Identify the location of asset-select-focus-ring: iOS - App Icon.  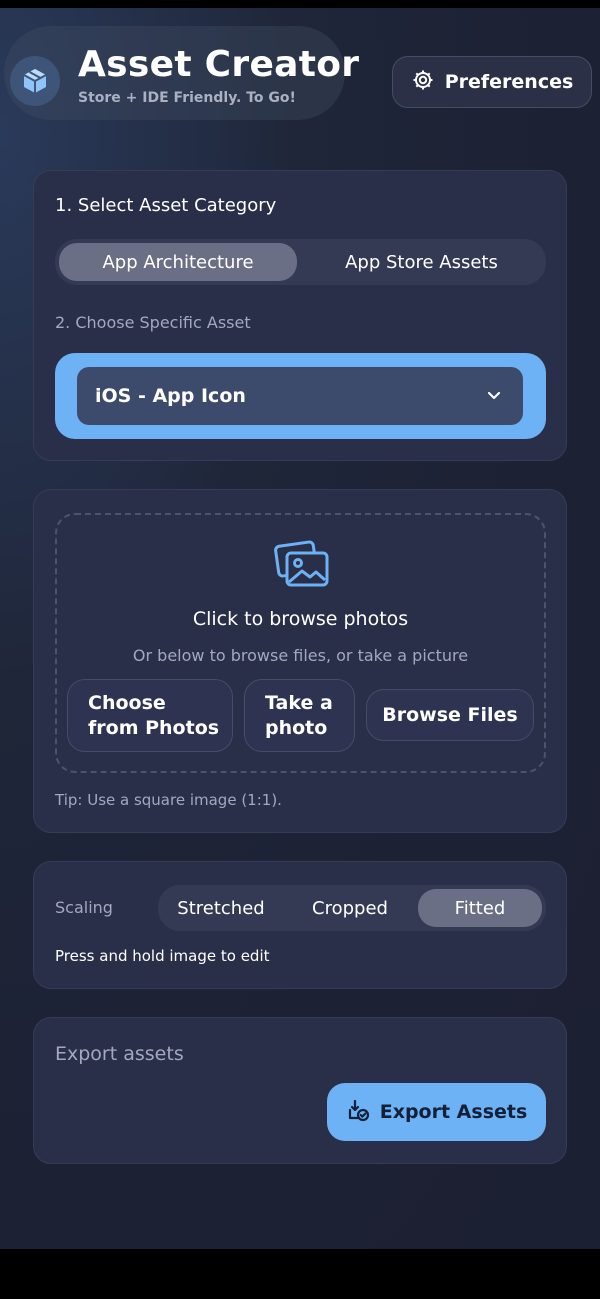
(300, 396).